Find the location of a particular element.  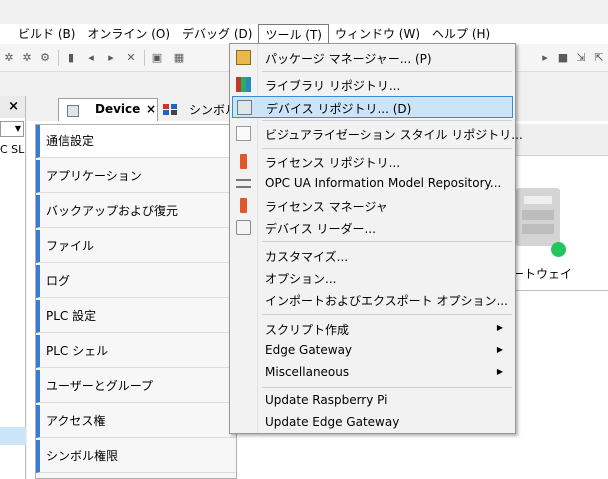

devices-pane-header: × is located at coordinates (12, 107).